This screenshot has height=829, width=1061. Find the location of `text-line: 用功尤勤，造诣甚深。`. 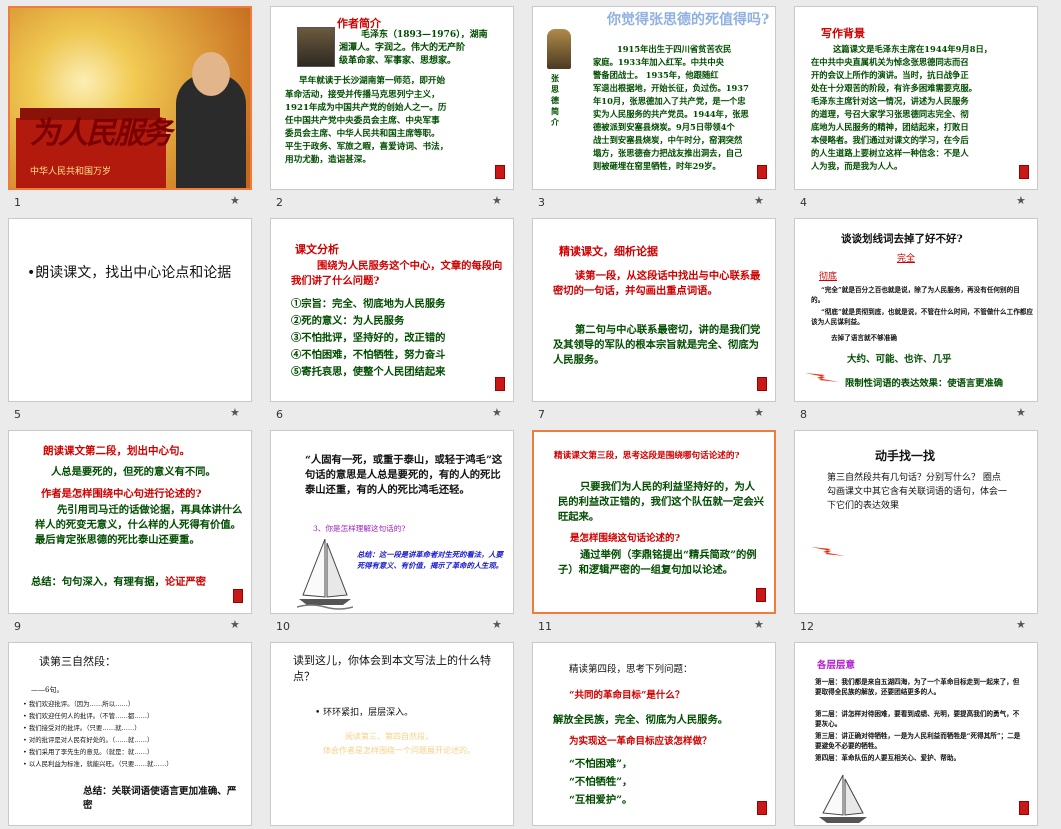

text-line: 用功尤勤，造诣甚深。 is located at coordinates (328, 160).